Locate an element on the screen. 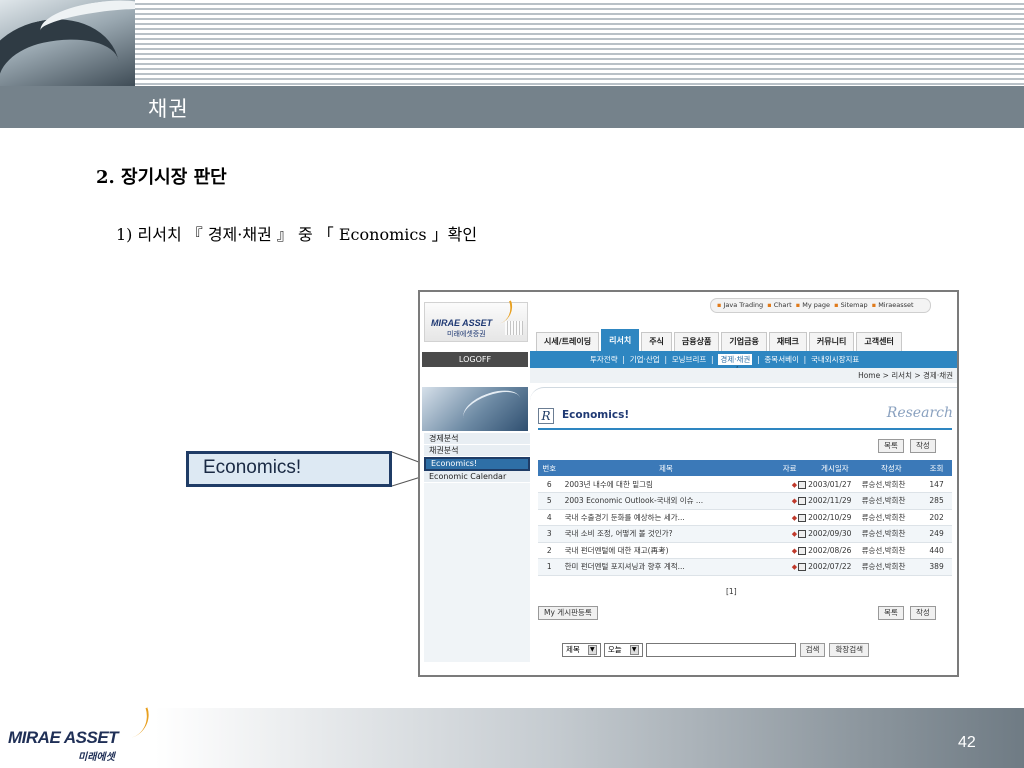  tab-financial-products: 금융상품 is located at coordinates (696, 341).